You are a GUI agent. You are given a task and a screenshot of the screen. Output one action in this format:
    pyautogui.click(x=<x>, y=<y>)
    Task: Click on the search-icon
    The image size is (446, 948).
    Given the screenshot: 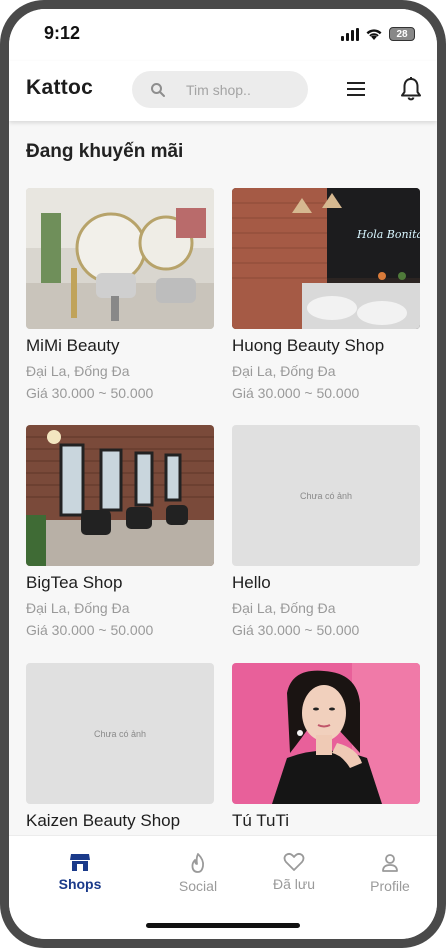 What is the action you would take?
    pyautogui.click(x=158, y=89)
    